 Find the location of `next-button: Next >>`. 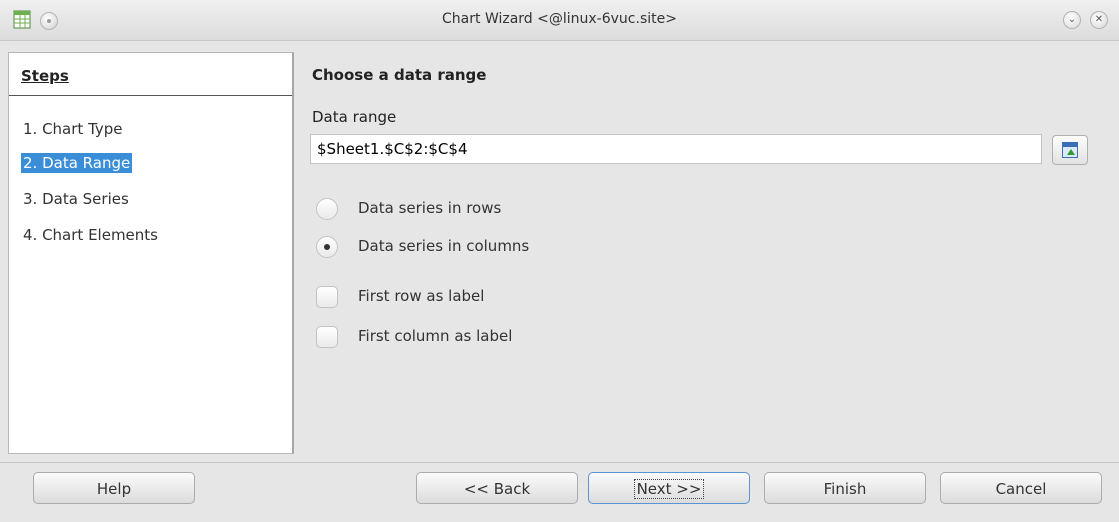

next-button: Next >> is located at coordinates (669, 488).